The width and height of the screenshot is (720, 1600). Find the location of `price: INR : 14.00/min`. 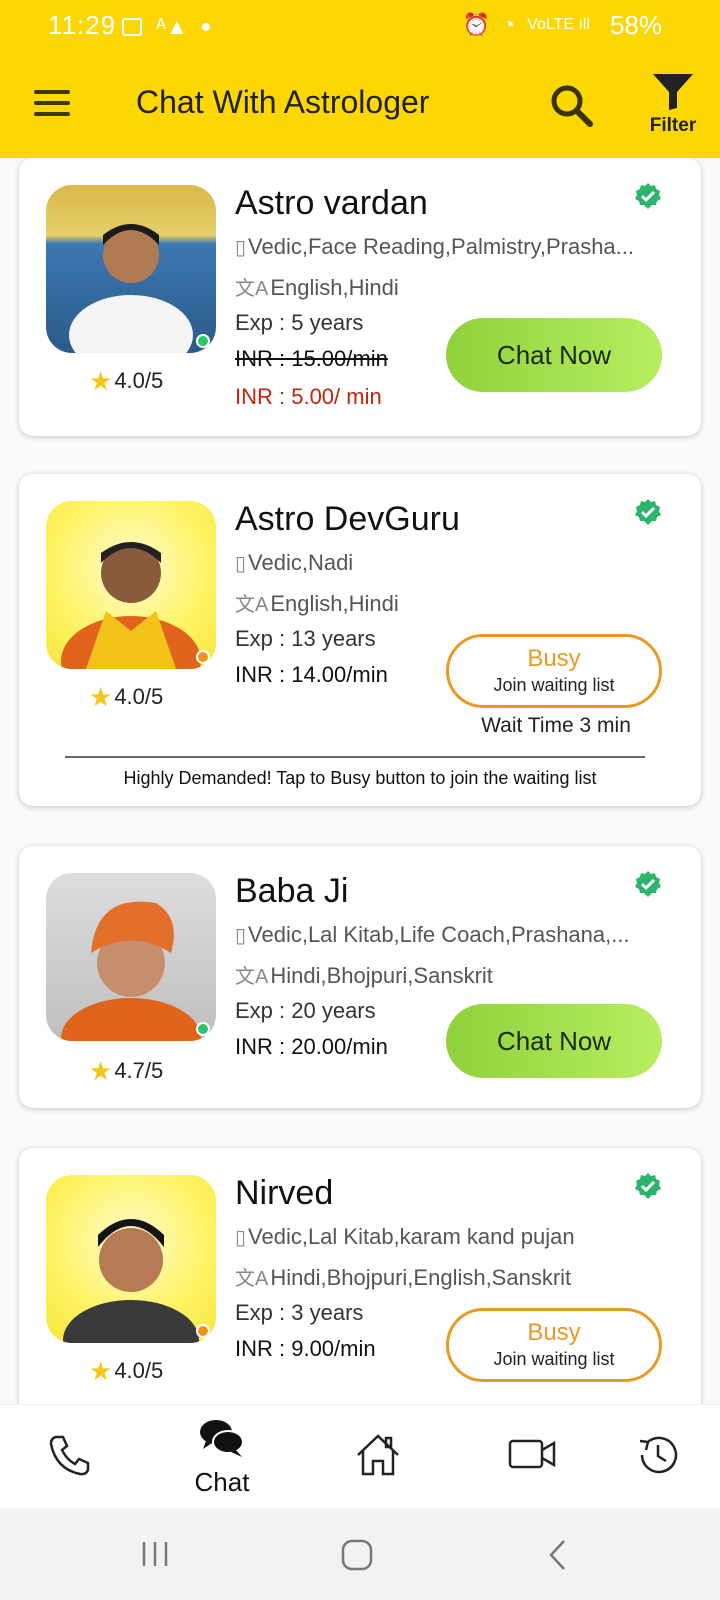

price: INR : 14.00/min is located at coordinates (311, 674).